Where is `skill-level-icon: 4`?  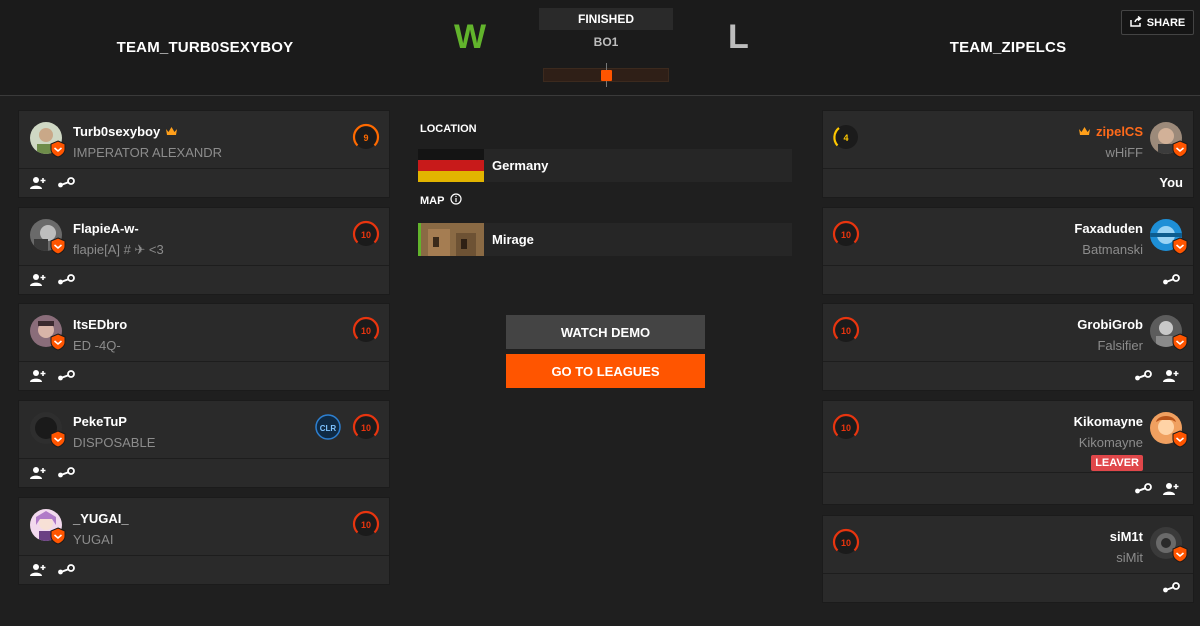
skill-level-icon: 4 is located at coordinates (846, 137).